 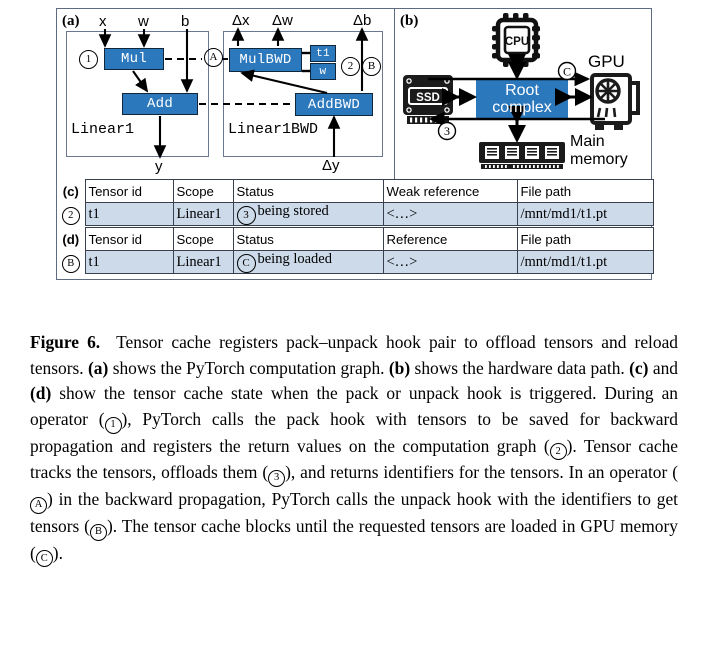 I want to click on caption-figure-label: Figure 6., so click(x=65, y=342).